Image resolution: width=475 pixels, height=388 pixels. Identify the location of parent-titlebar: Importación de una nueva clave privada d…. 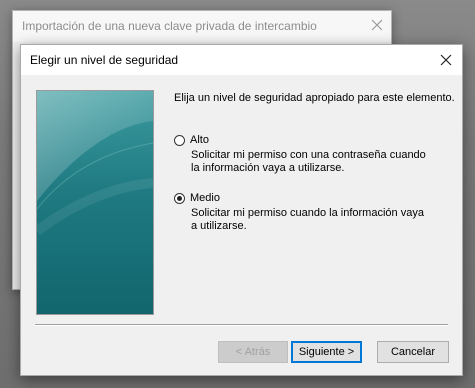
(202, 26).